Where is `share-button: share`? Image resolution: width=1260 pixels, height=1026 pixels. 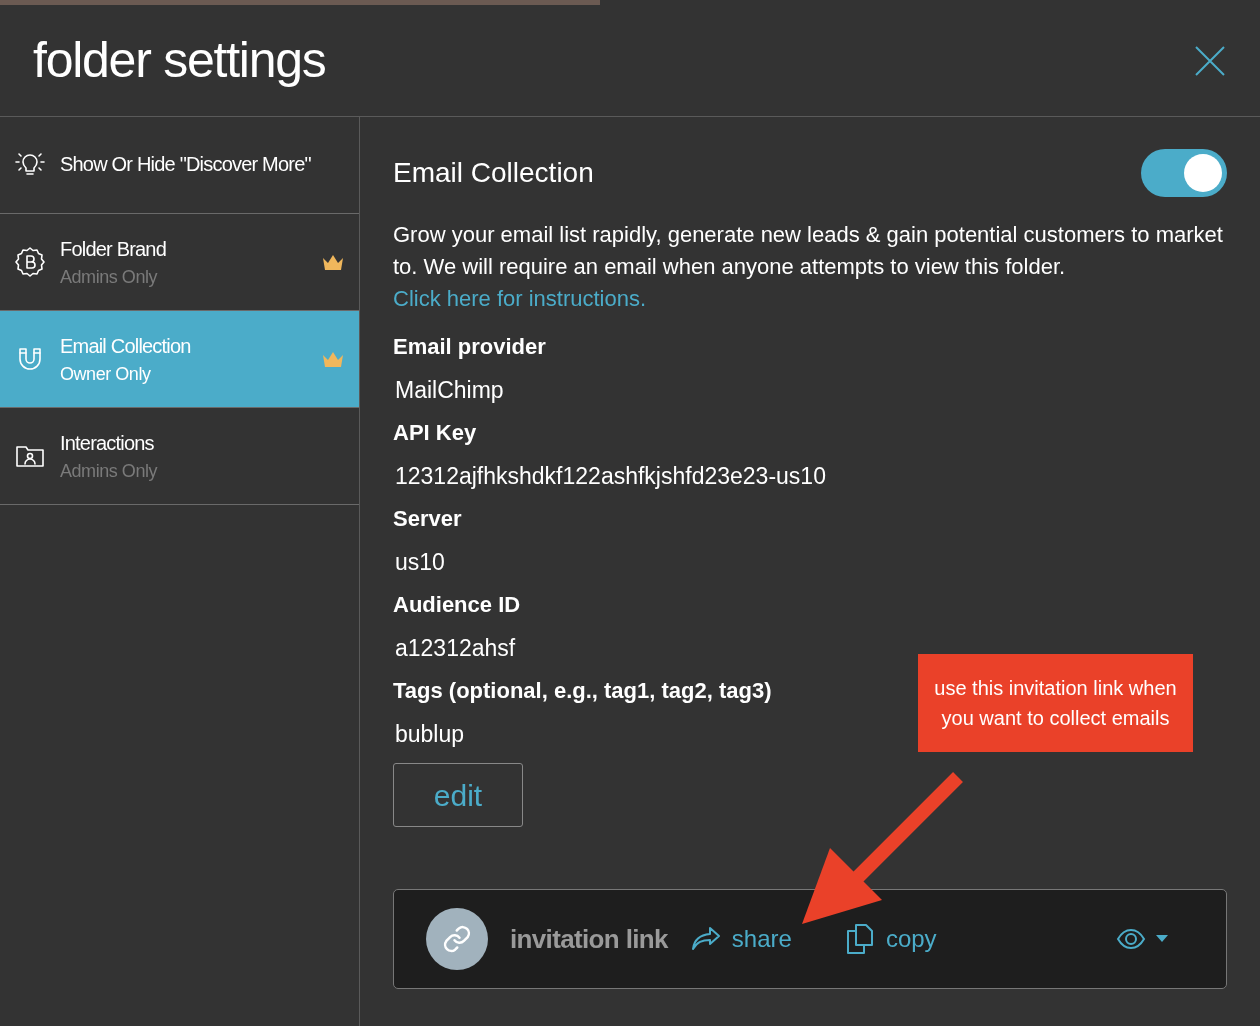
share-button: share is located at coordinates (740, 939).